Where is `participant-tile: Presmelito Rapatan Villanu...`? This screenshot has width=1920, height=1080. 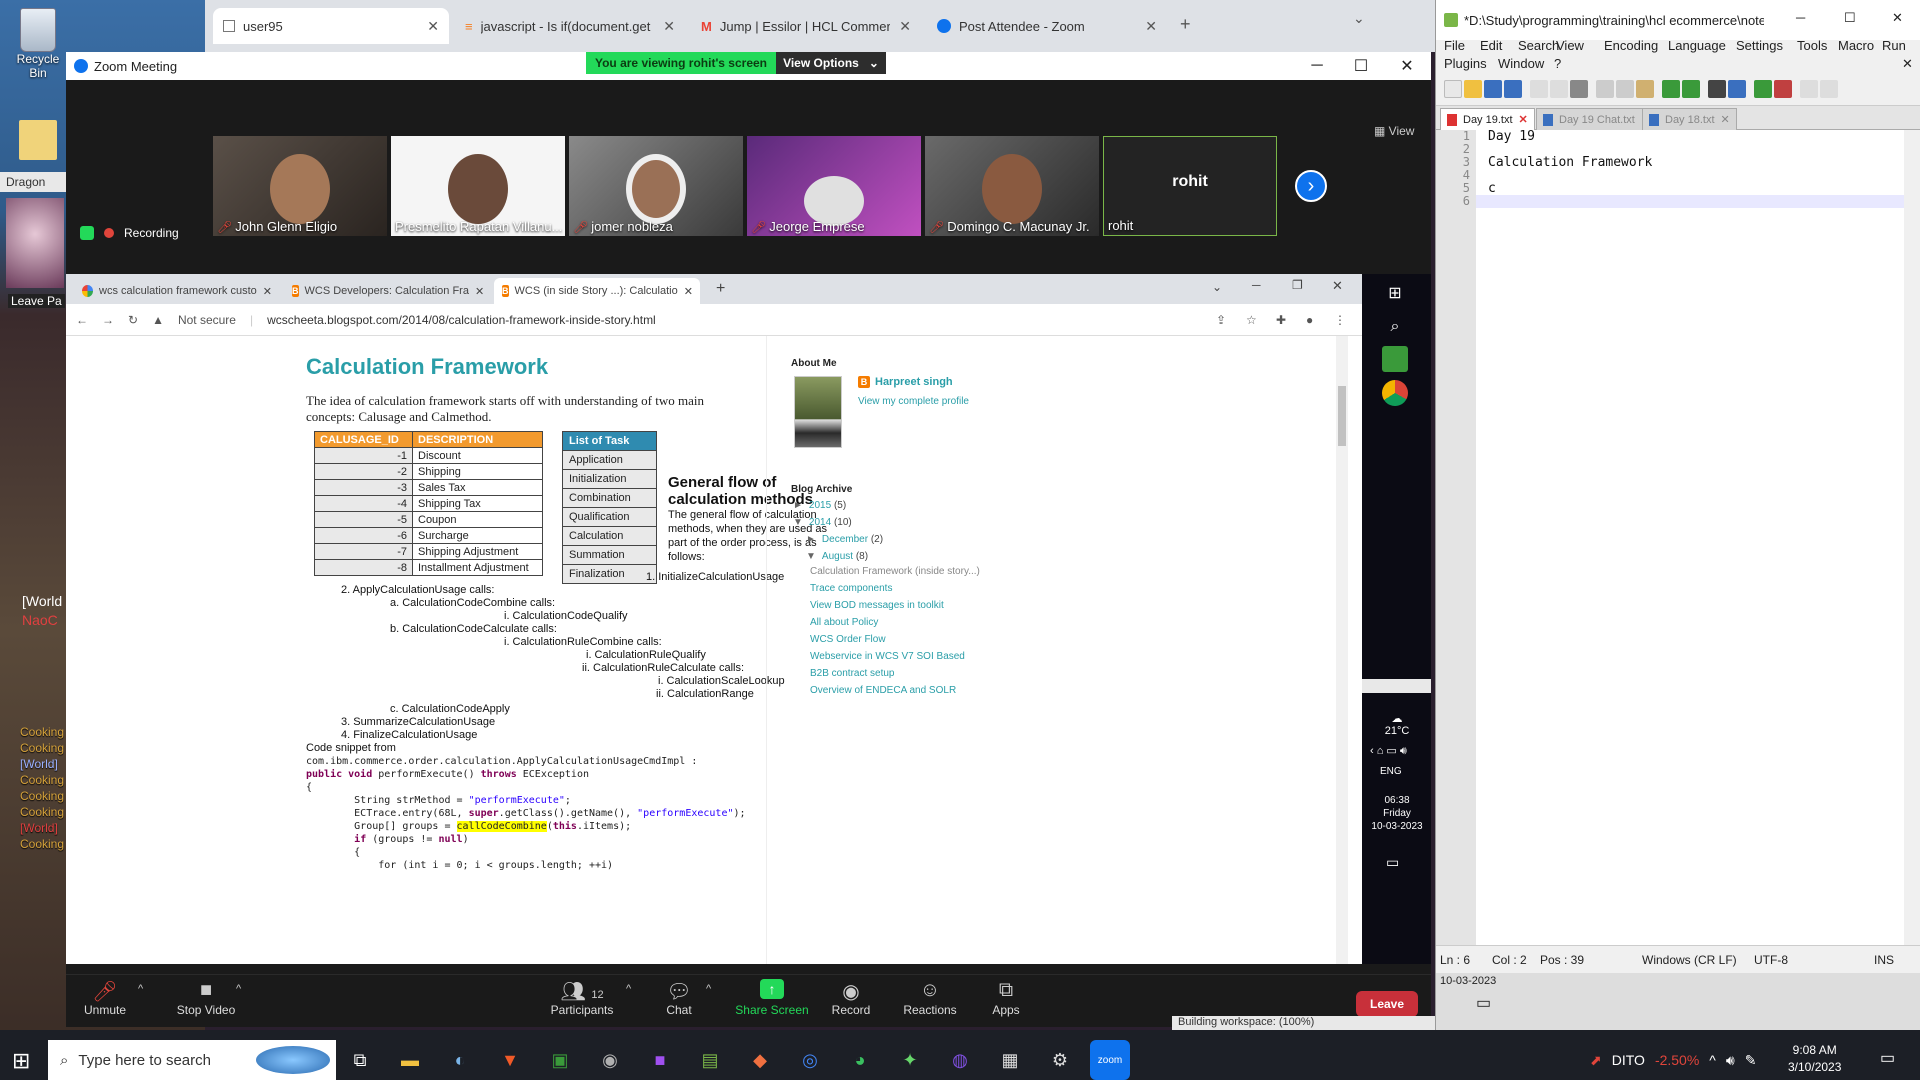
participant-tile: Presmelito Rapatan Villanu... is located at coordinates (478, 186).